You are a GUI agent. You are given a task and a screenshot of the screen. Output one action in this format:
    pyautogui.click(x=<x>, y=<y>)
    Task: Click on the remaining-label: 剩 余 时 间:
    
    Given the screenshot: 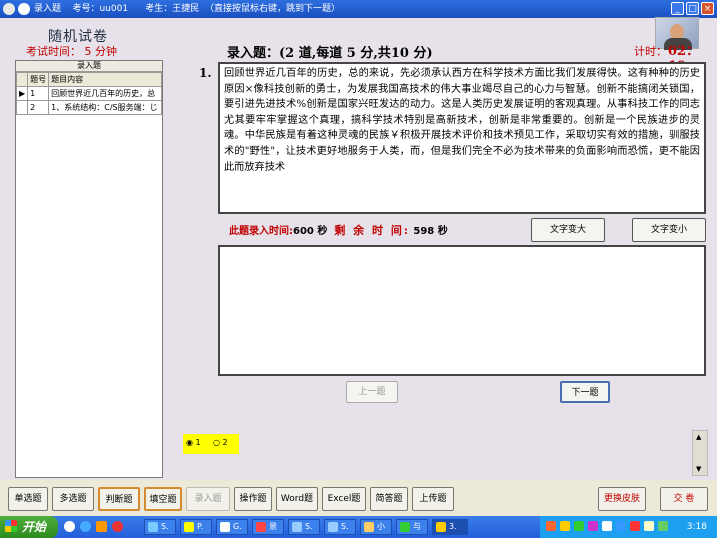 What is the action you would take?
    pyautogui.click(x=372, y=230)
    